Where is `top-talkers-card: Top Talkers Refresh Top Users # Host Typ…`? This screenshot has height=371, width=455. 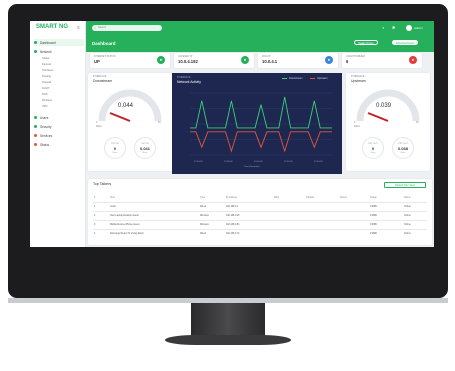 top-talkers-card: Top Talkers Refresh Top Users # Host Typ… is located at coordinates (260, 212).